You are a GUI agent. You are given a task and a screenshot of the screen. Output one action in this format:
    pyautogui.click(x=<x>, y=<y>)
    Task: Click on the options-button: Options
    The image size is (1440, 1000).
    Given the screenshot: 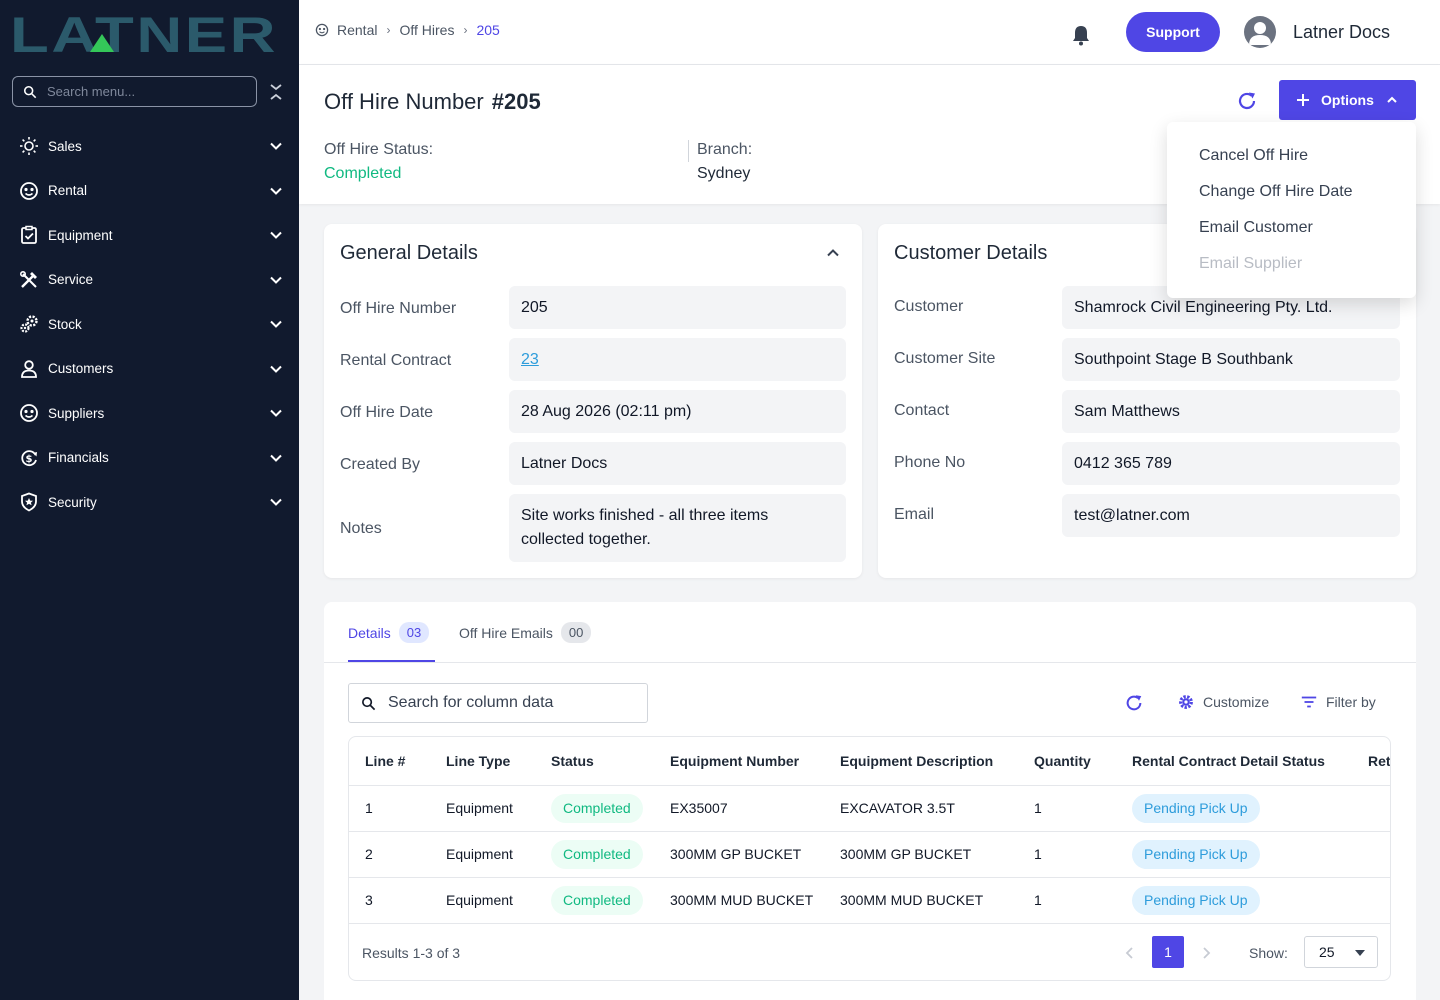 What is the action you would take?
    pyautogui.click(x=1347, y=100)
    